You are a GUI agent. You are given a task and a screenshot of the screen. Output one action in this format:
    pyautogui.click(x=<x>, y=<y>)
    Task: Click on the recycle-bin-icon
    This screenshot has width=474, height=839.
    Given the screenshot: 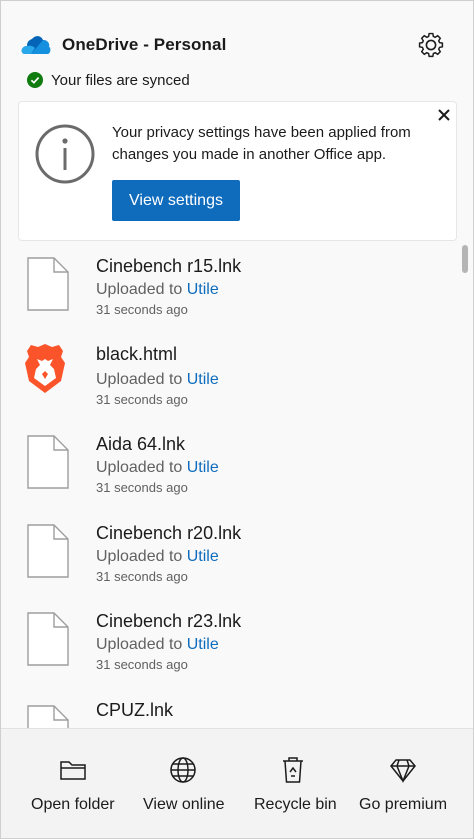 What is the action you would take?
    pyautogui.click(x=293, y=770)
    